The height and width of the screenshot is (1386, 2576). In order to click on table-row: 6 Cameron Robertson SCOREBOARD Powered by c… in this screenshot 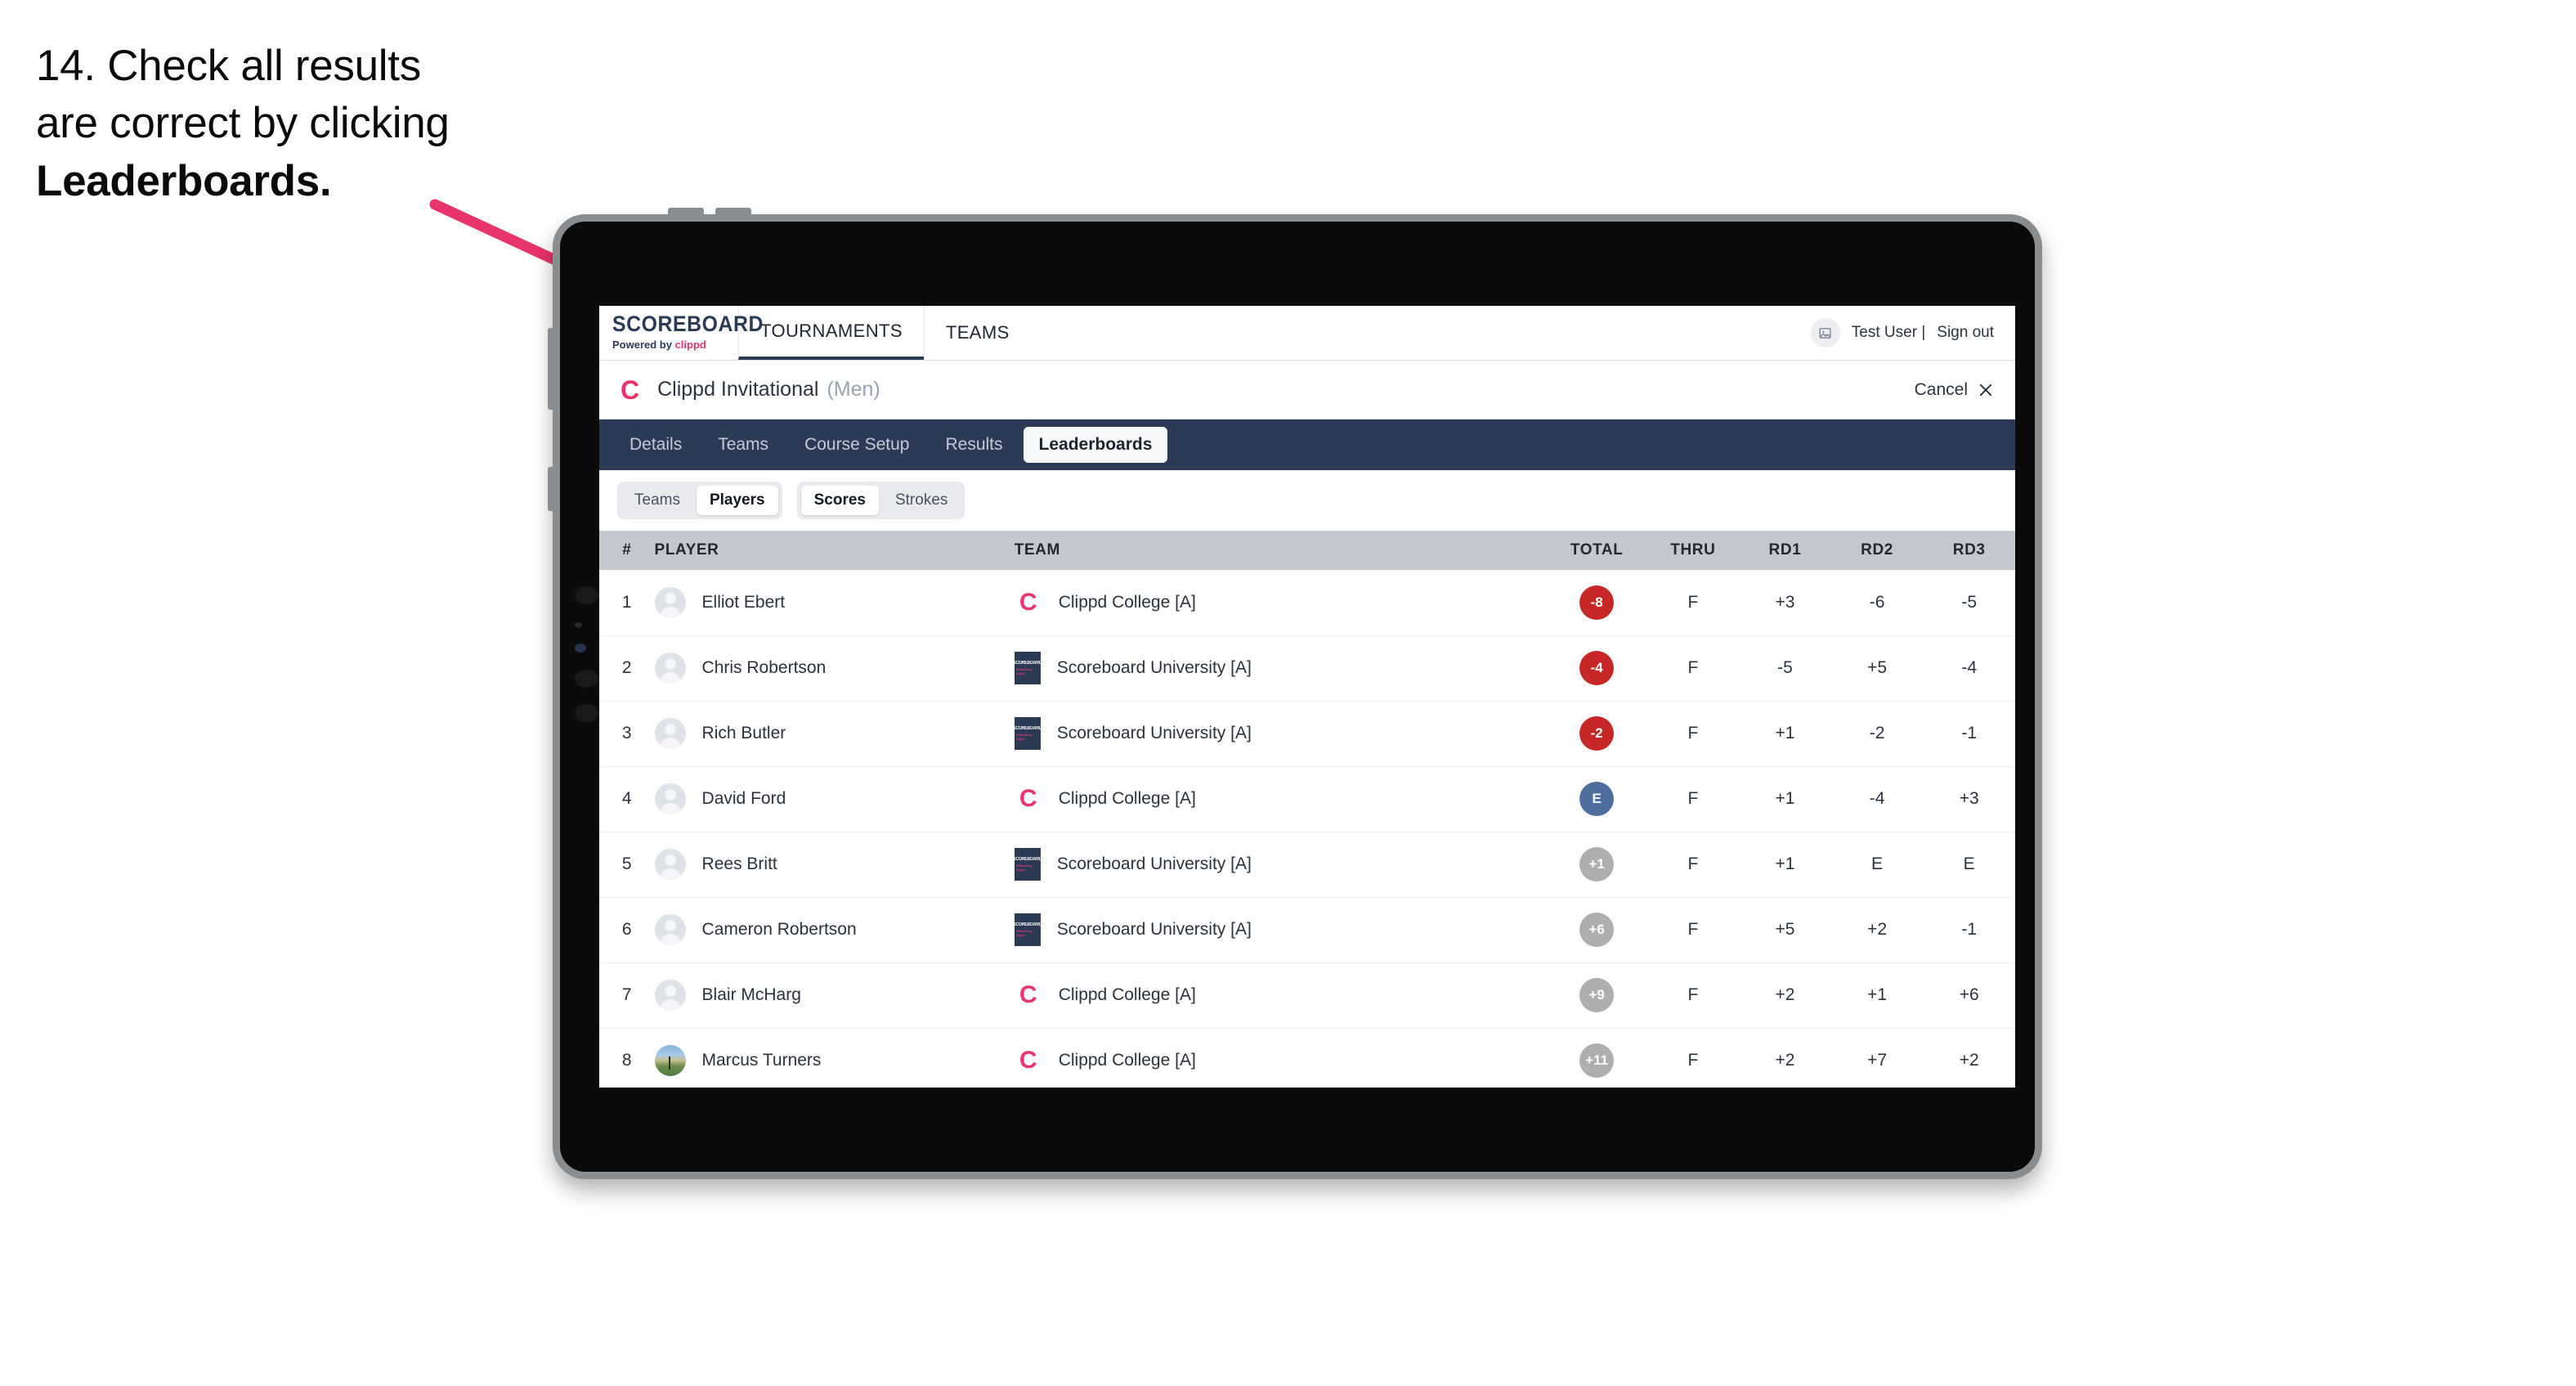, I will do `click(1307, 930)`.